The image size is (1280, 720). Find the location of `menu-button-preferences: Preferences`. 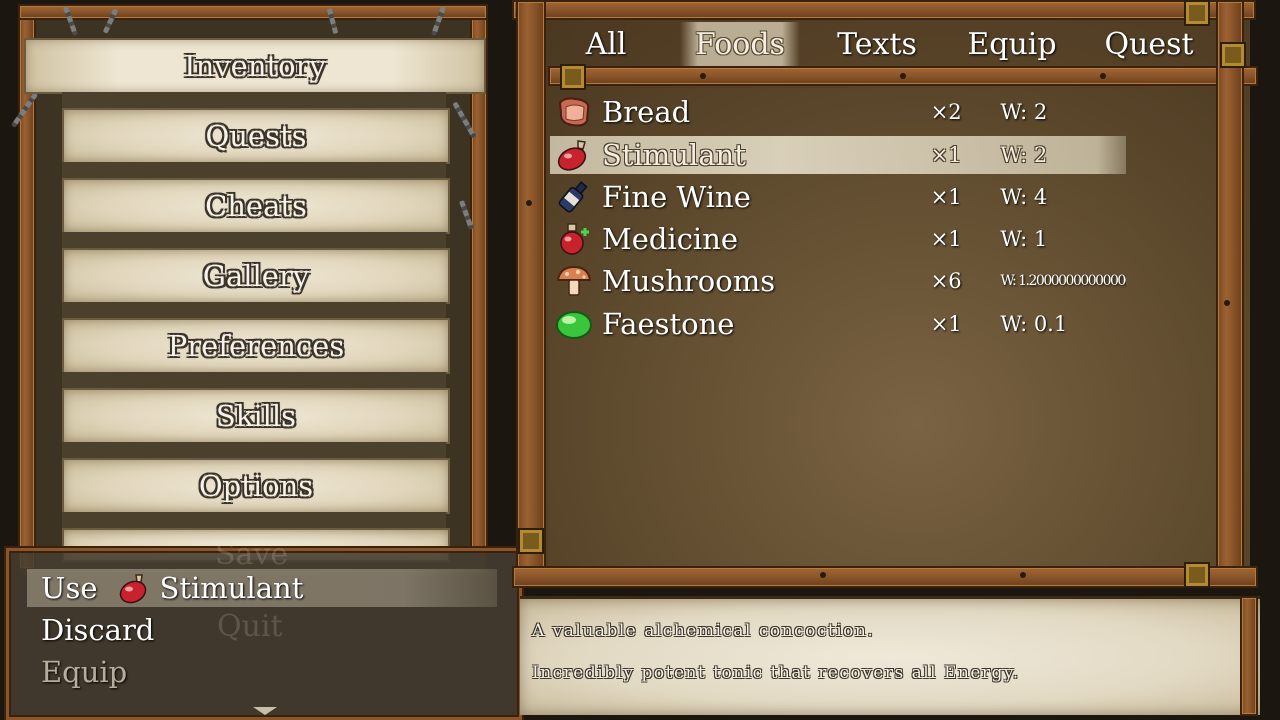

menu-button-preferences: Preferences is located at coordinates (256, 346).